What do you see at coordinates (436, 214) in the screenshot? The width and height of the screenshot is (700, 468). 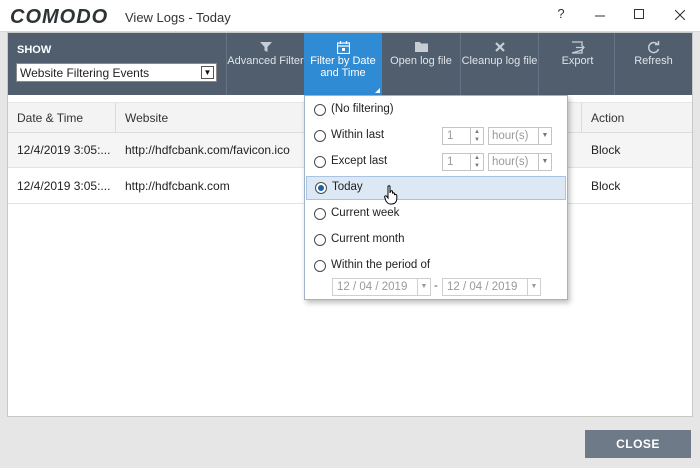 I see `option-current-week: Current week` at bounding box center [436, 214].